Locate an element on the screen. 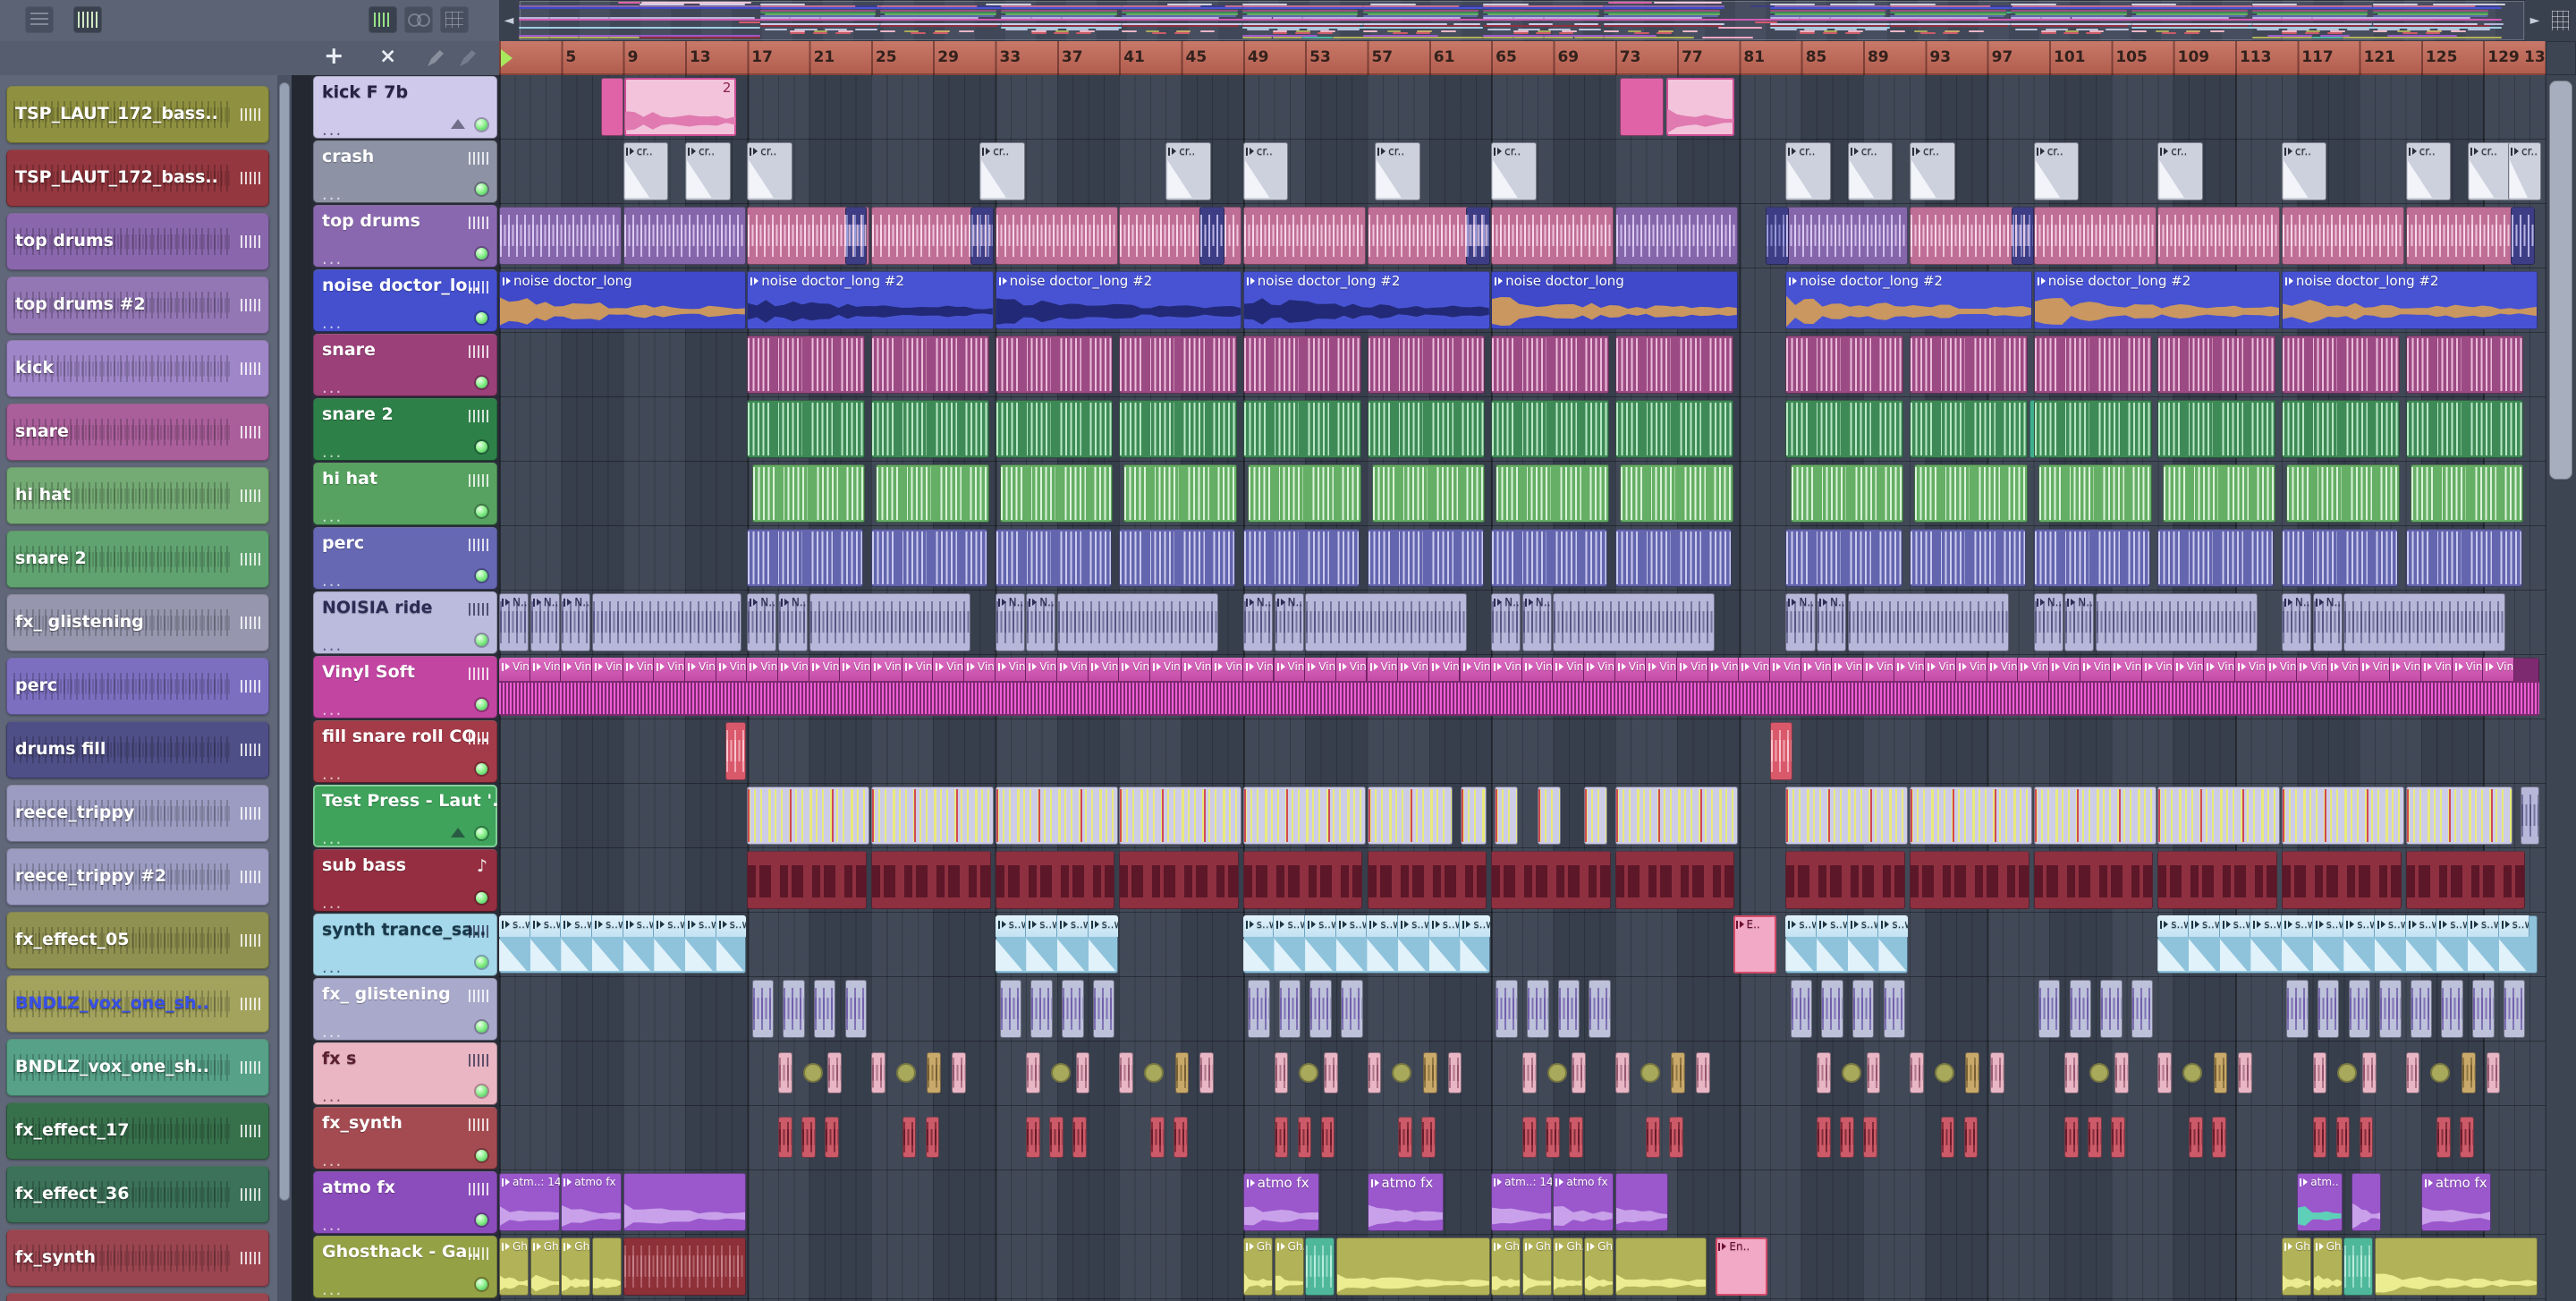 This screenshot has width=2576, height=1301. playlist-options-icon is located at coordinates (2560, 20).